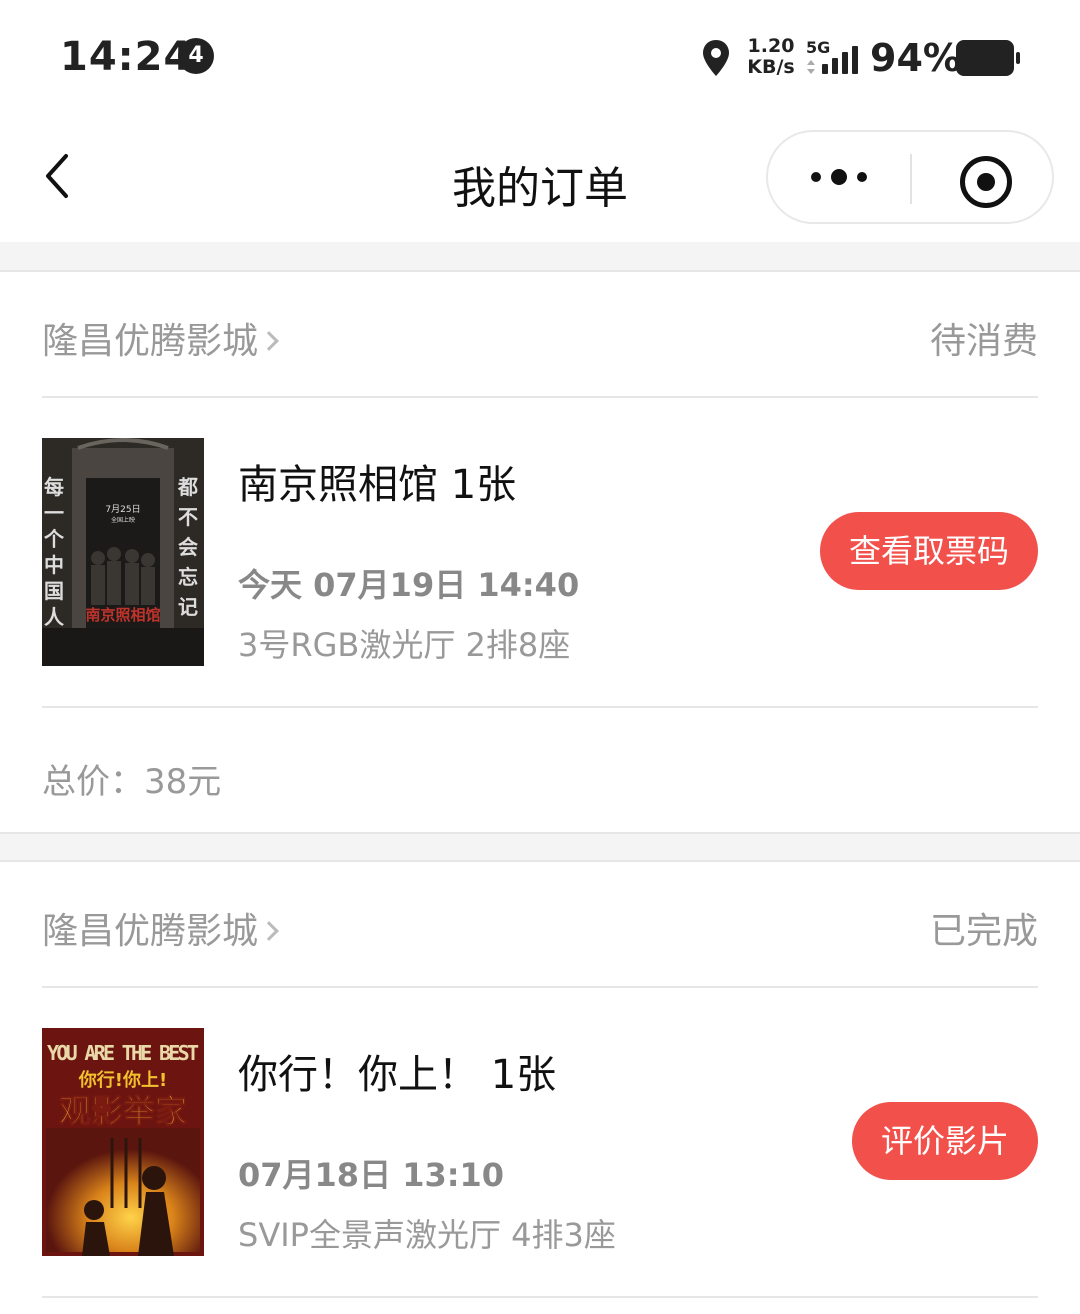 The height and width of the screenshot is (1314, 1080). I want to click on view-ticket-code-button: 查看取票码, so click(929, 551).